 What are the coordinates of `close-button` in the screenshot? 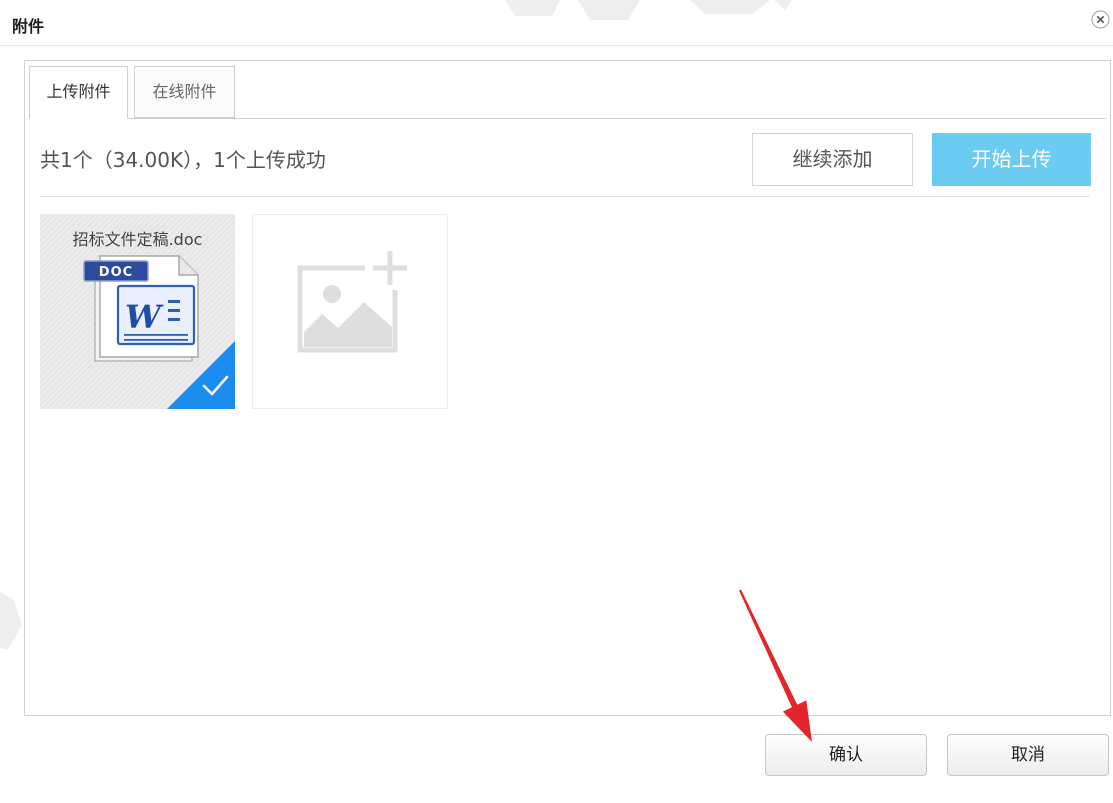 It's located at (1100, 19).